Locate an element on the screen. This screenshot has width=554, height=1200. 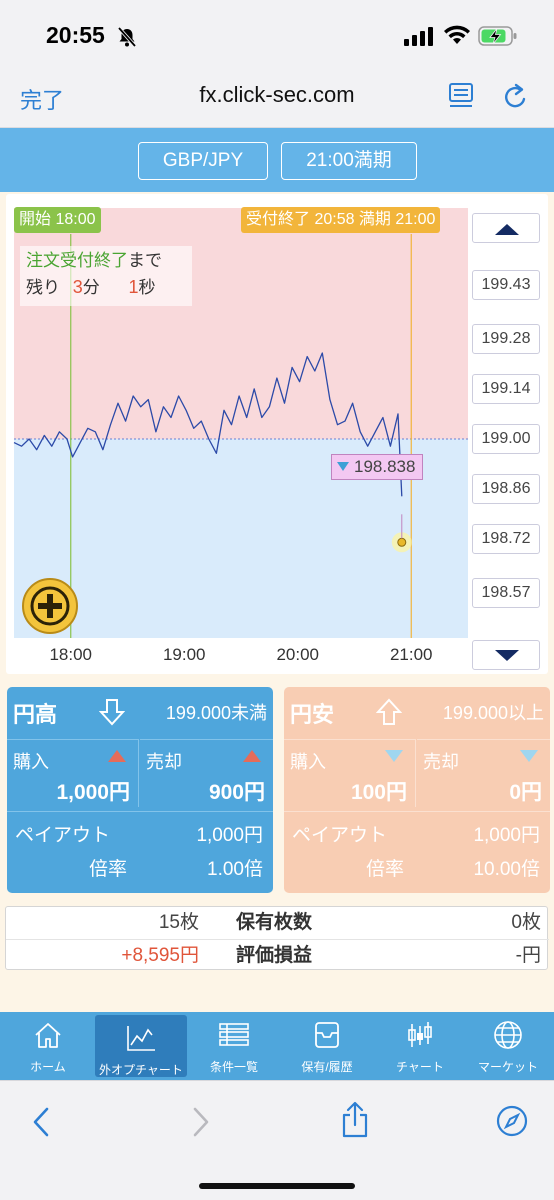
pl-label: 評価損益 is located at coordinates (274, 955).